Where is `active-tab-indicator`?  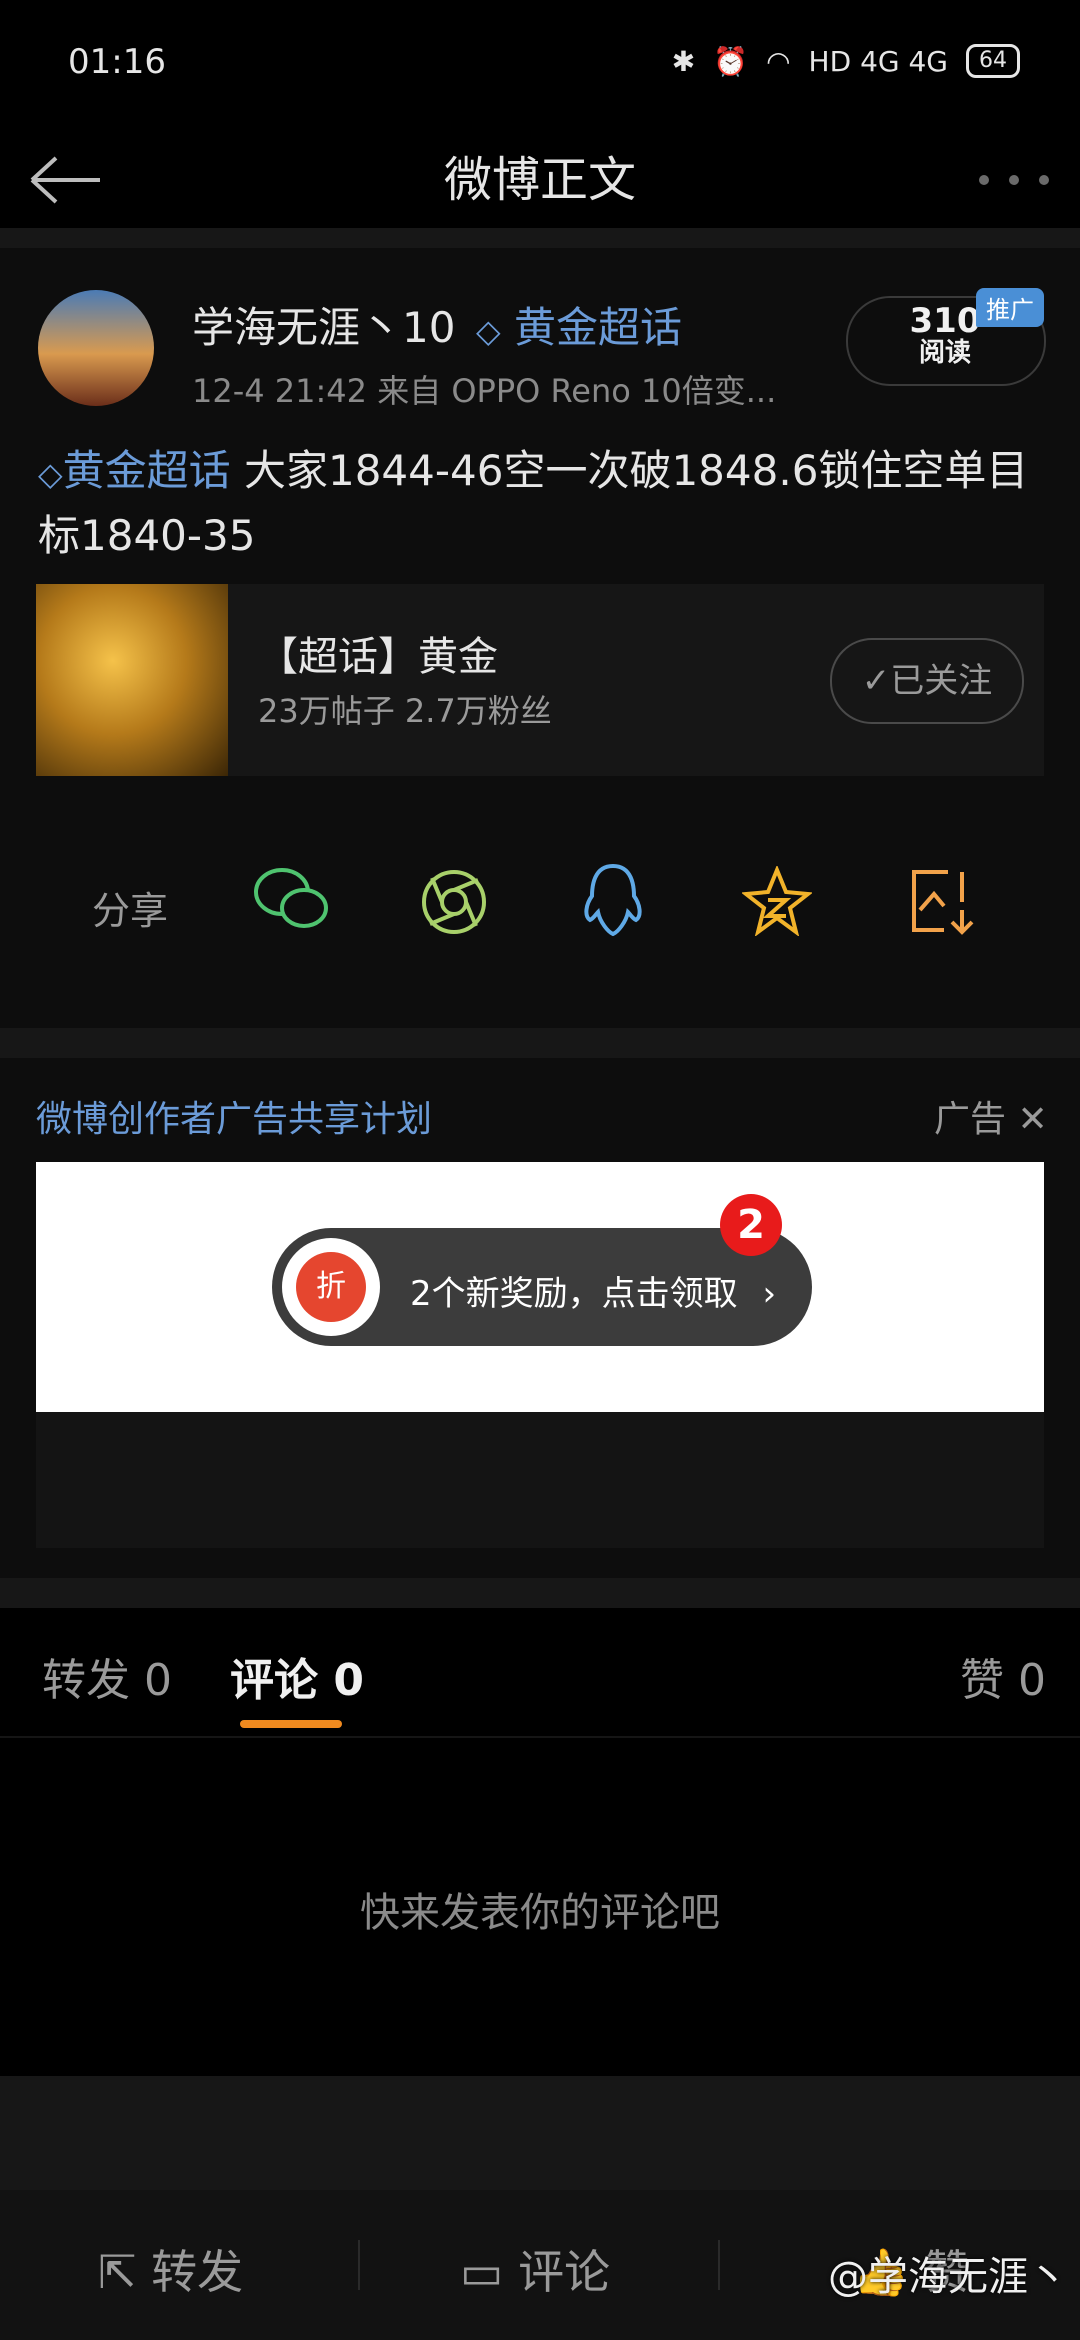
active-tab-indicator is located at coordinates (291, 1724).